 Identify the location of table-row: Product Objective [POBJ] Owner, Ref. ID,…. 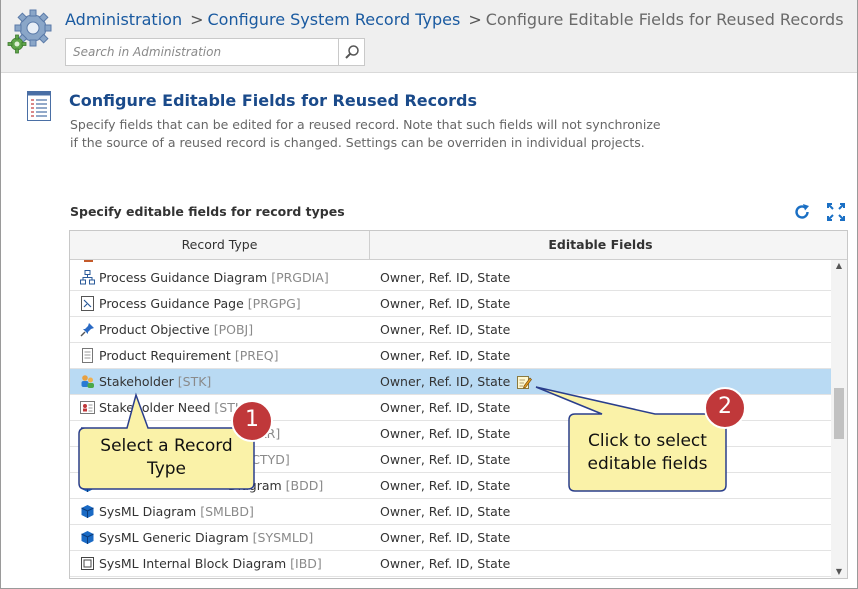
(450, 330).